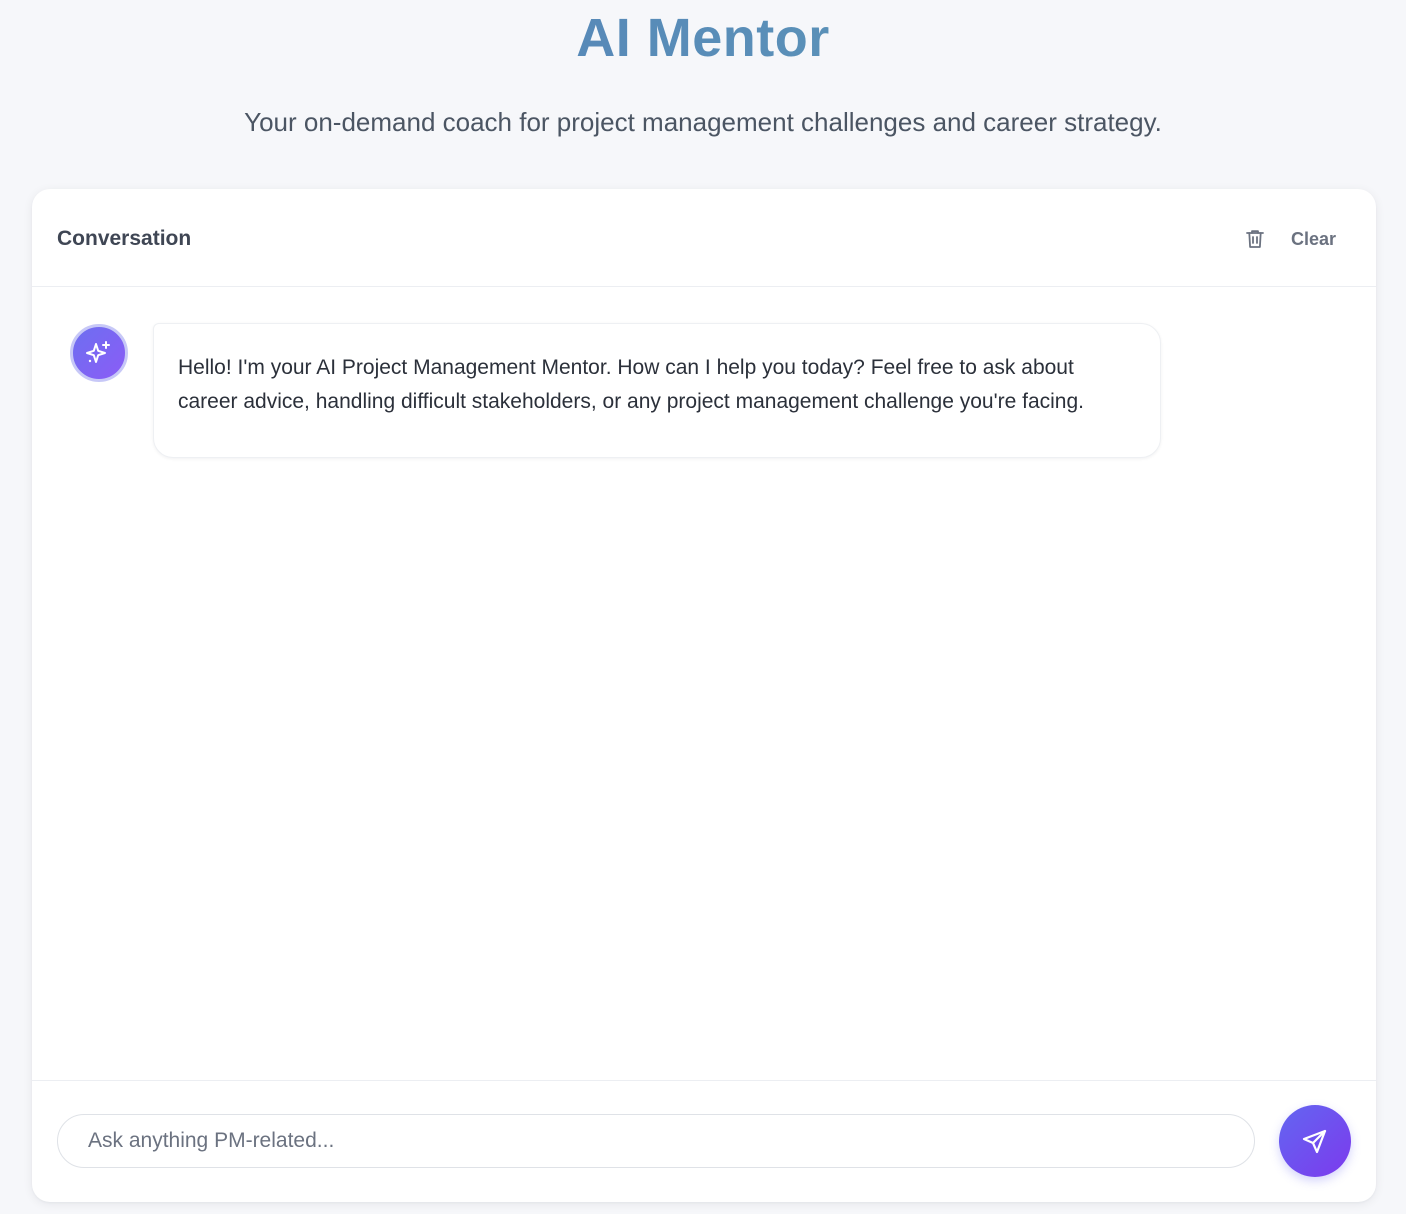  Describe the element at coordinates (124, 238) in the screenshot. I see `conversation-title: Conversation` at that location.